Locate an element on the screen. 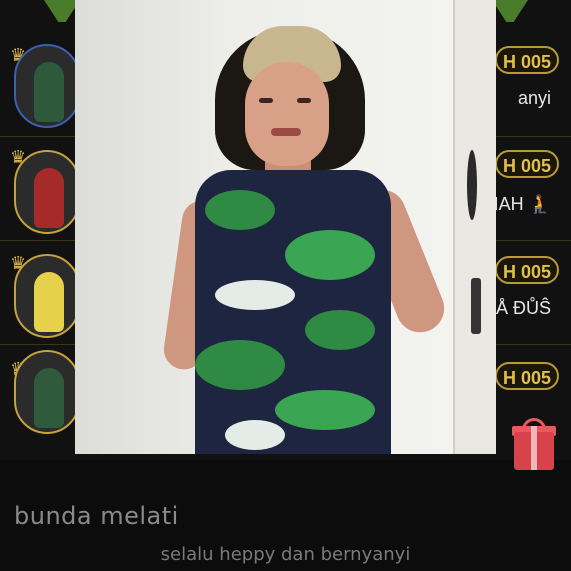  row-text: IAH 🧎 is located at coordinates (522, 204).